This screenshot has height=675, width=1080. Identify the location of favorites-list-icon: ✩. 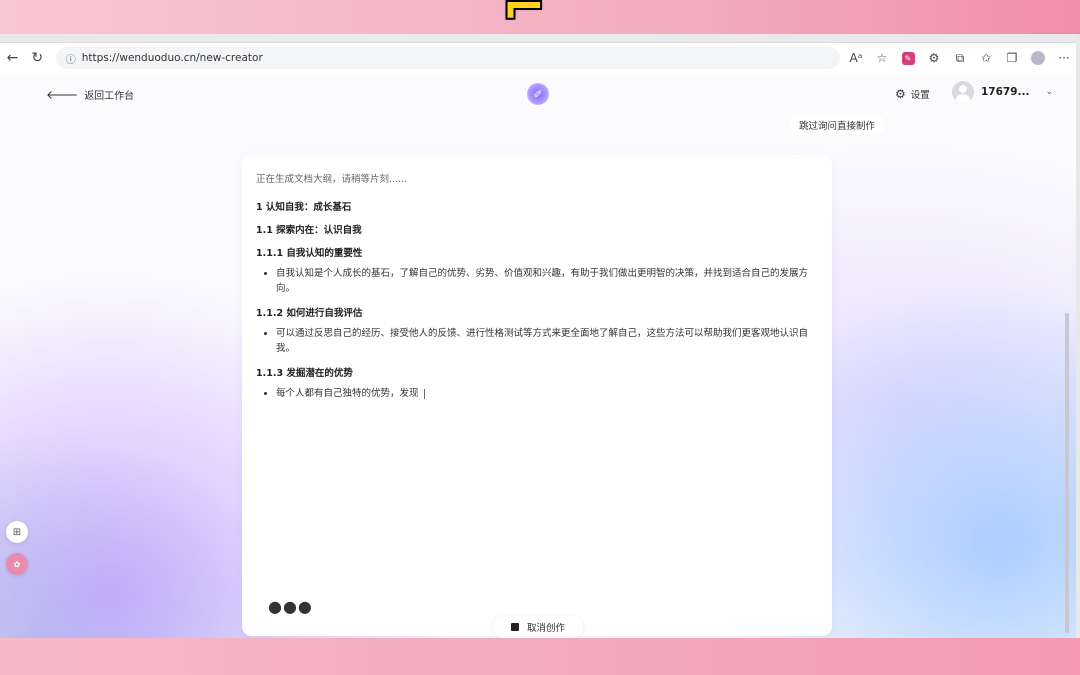
(986, 58).